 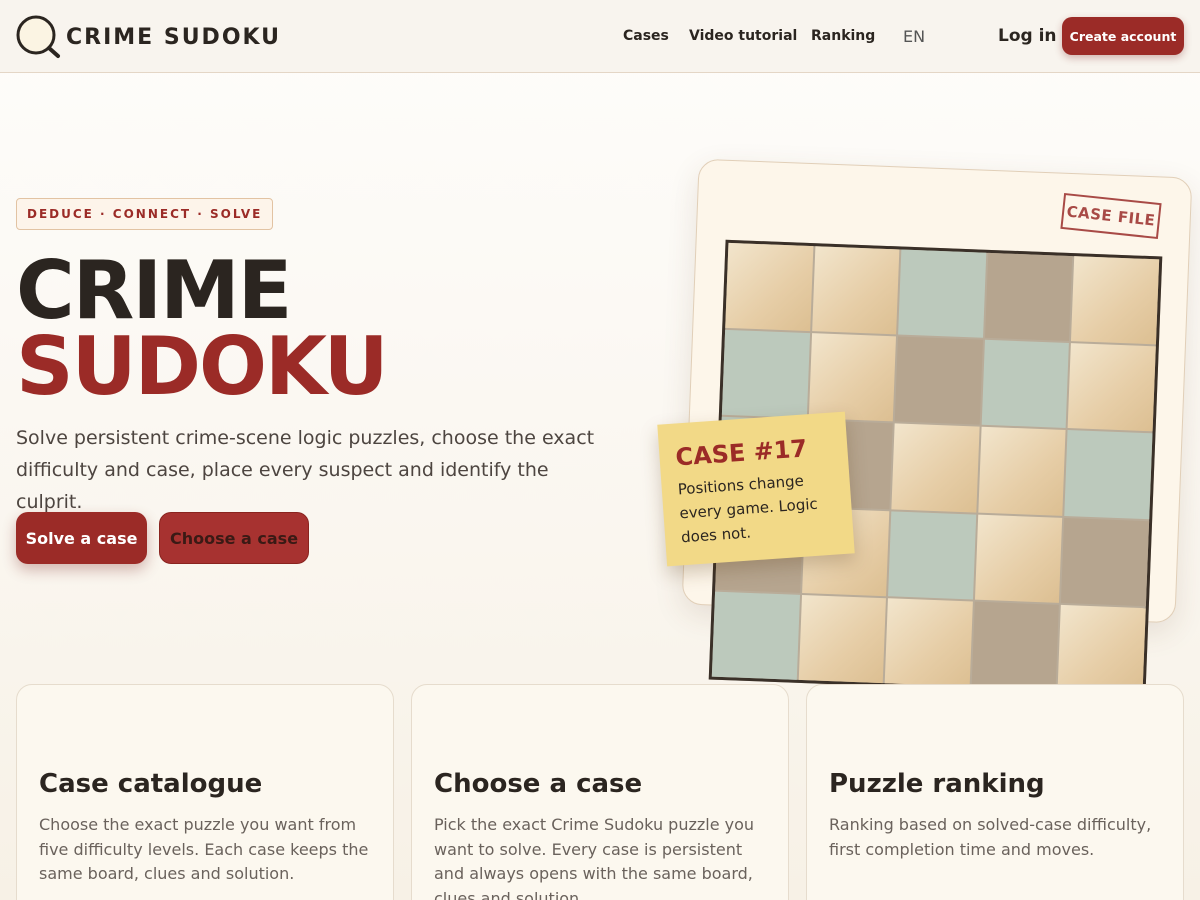 I want to click on create-account-button: Create account, so click(x=1123, y=36).